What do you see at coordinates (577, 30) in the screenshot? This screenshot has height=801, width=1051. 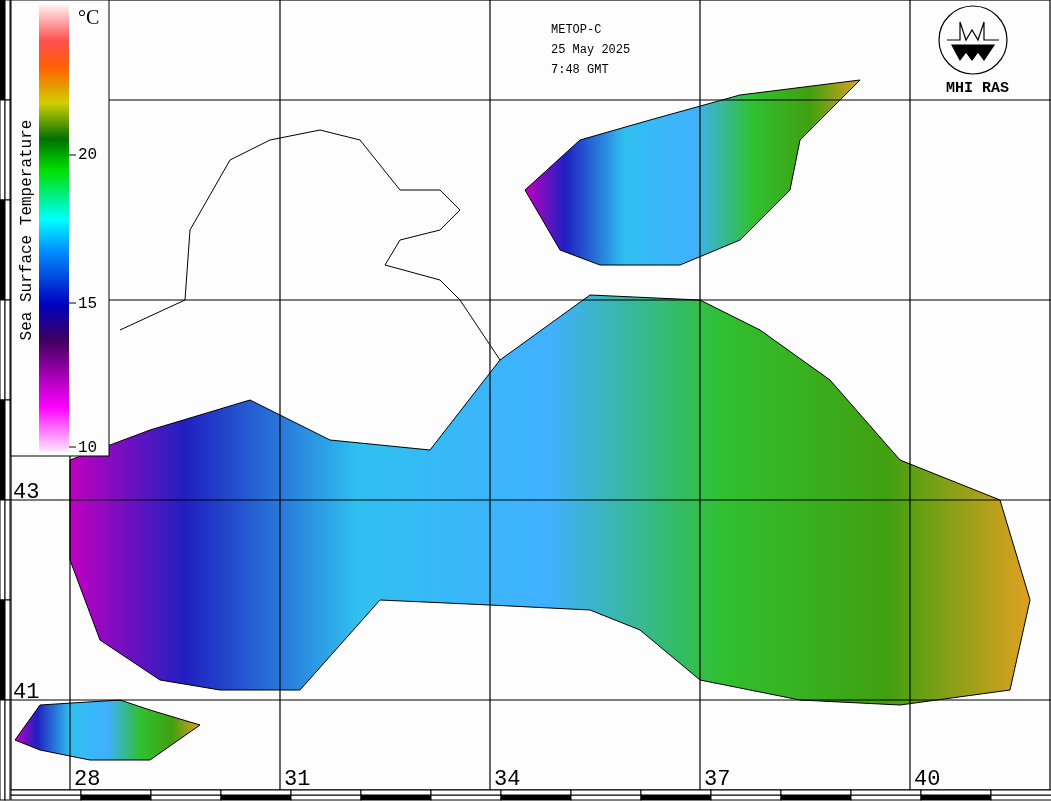 I see `satellite-name: METOP-C` at bounding box center [577, 30].